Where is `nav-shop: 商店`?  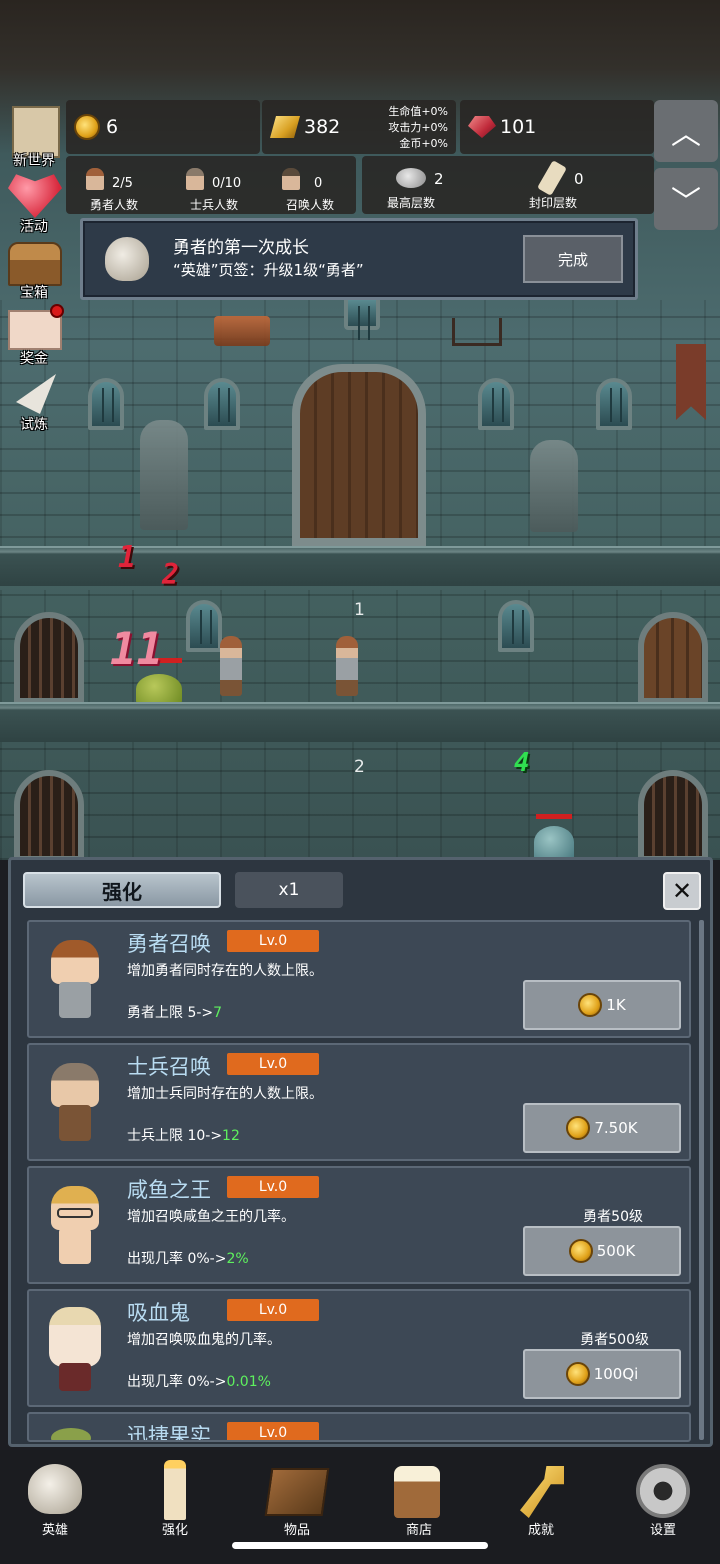 nav-shop: 商店 is located at coordinates (419, 1501).